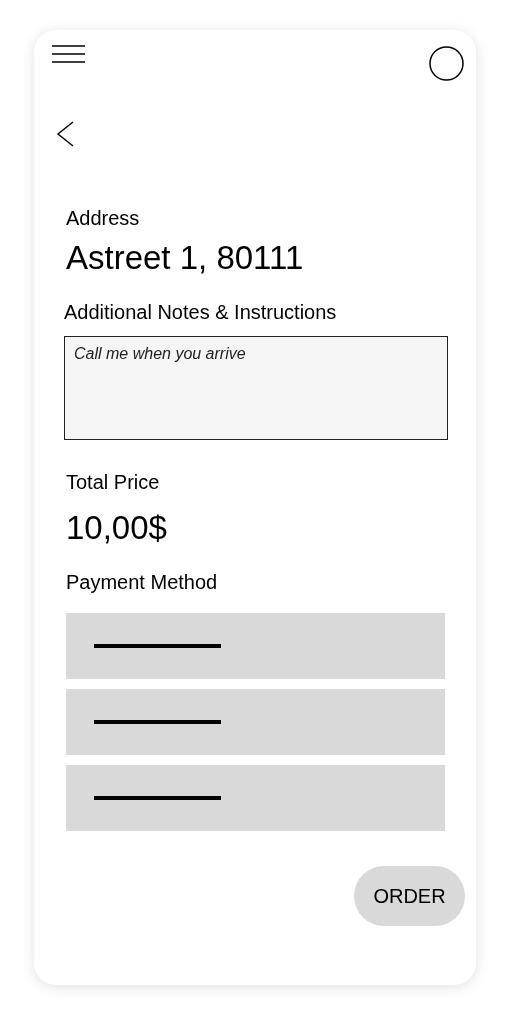 This screenshot has height=1024, width=510. Describe the element at coordinates (409, 896) in the screenshot. I see `order-button: ORDER` at that location.